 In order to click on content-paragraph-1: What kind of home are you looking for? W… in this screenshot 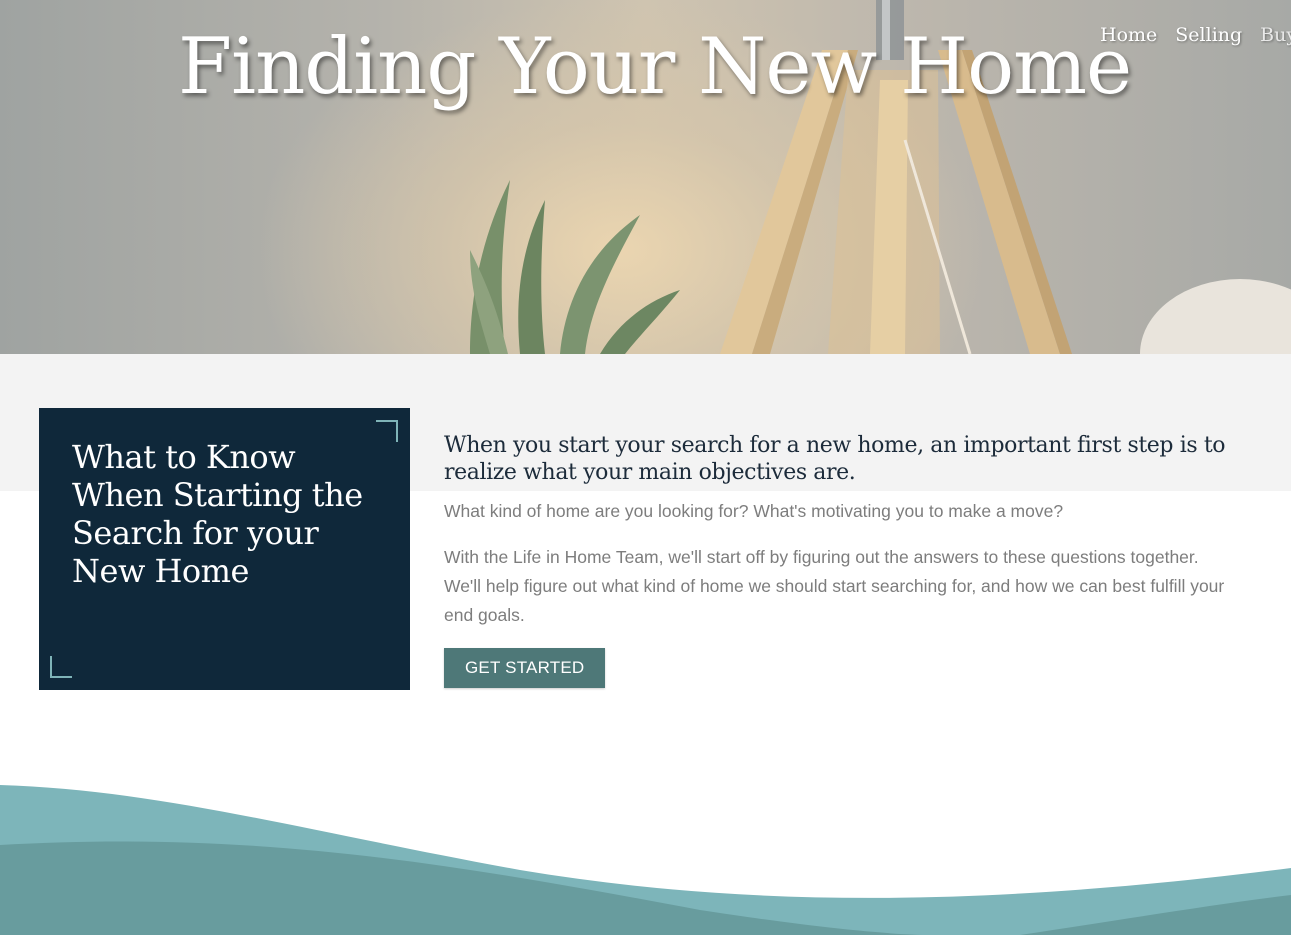, I will do `click(754, 511)`.